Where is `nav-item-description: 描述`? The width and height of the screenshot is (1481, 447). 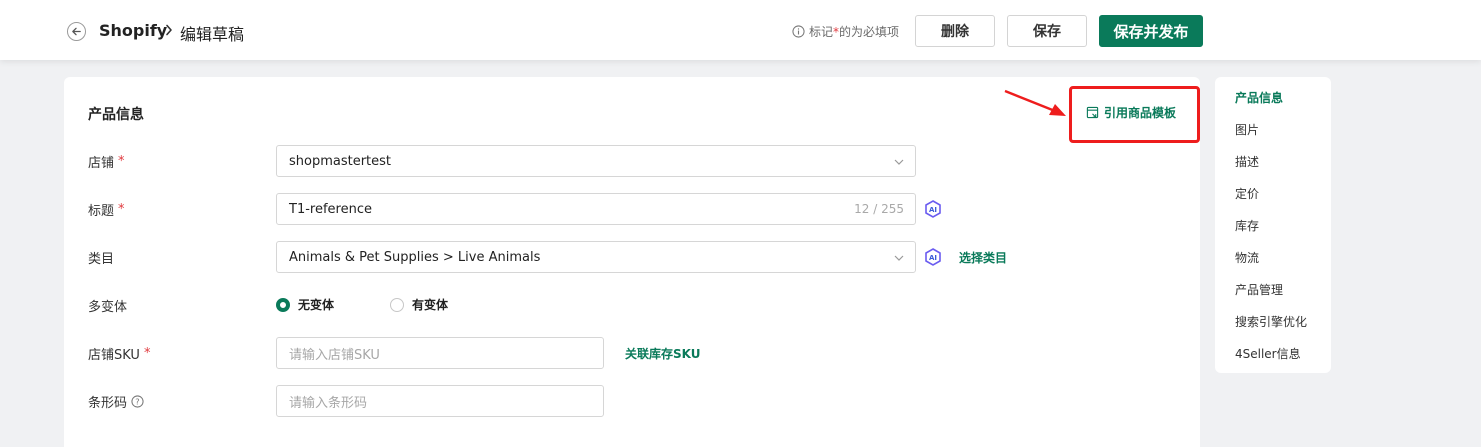
nav-item-description: 描述 is located at coordinates (1247, 161).